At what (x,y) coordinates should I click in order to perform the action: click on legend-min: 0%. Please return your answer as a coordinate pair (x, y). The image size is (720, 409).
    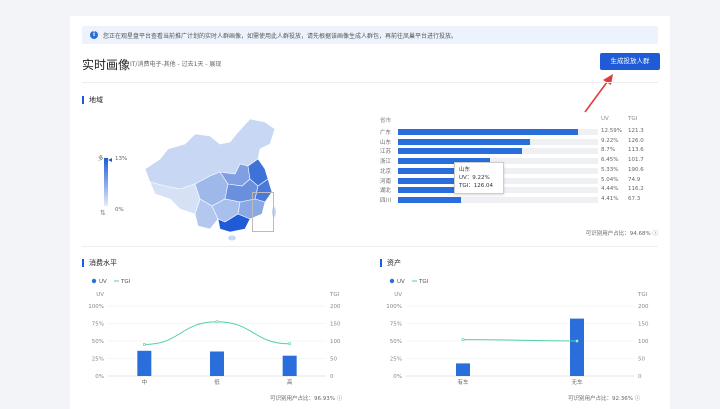
    Looking at the image, I should click on (119, 210).